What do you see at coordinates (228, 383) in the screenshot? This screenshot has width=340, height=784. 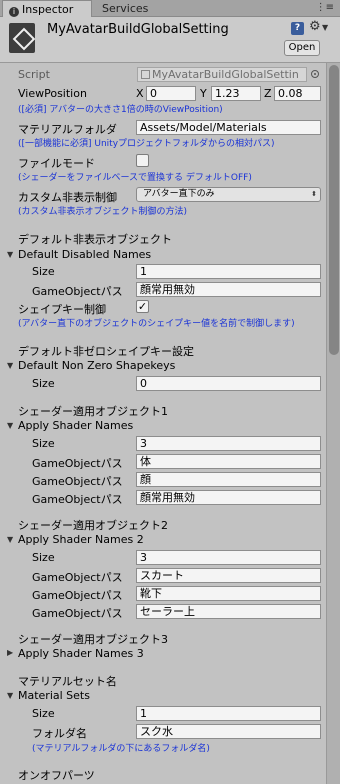 I see `nonzero-size-field: 0` at bounding box center [228, 383].